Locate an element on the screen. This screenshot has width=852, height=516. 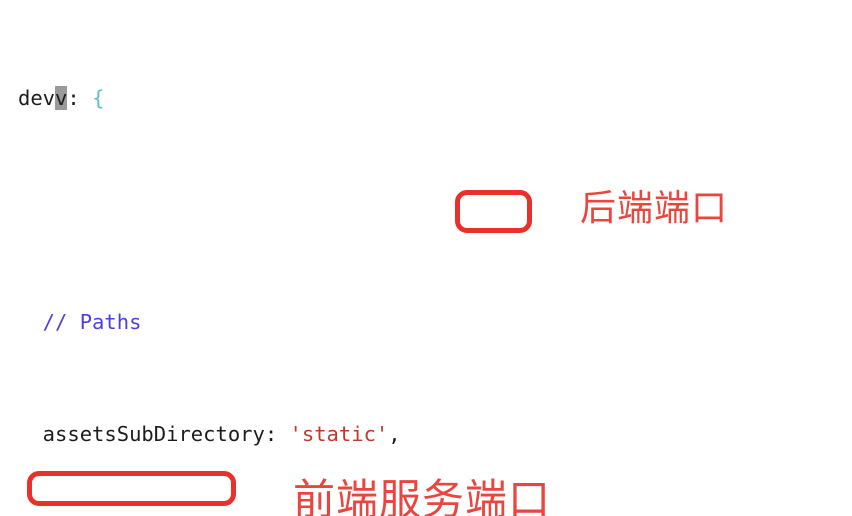
text-cursor: v is located at coordinates (61, 98).